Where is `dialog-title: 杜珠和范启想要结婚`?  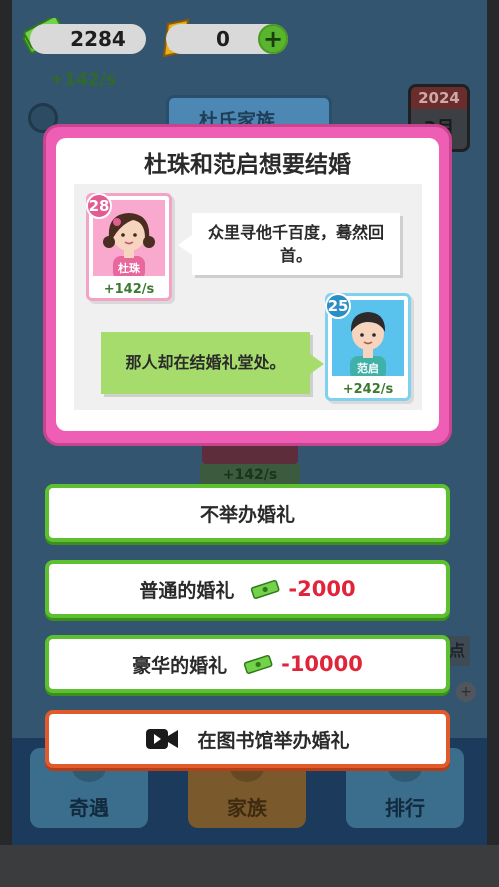
dialog-title: 杜珠和范启想要结婚 is located at coordinates (247, 165).